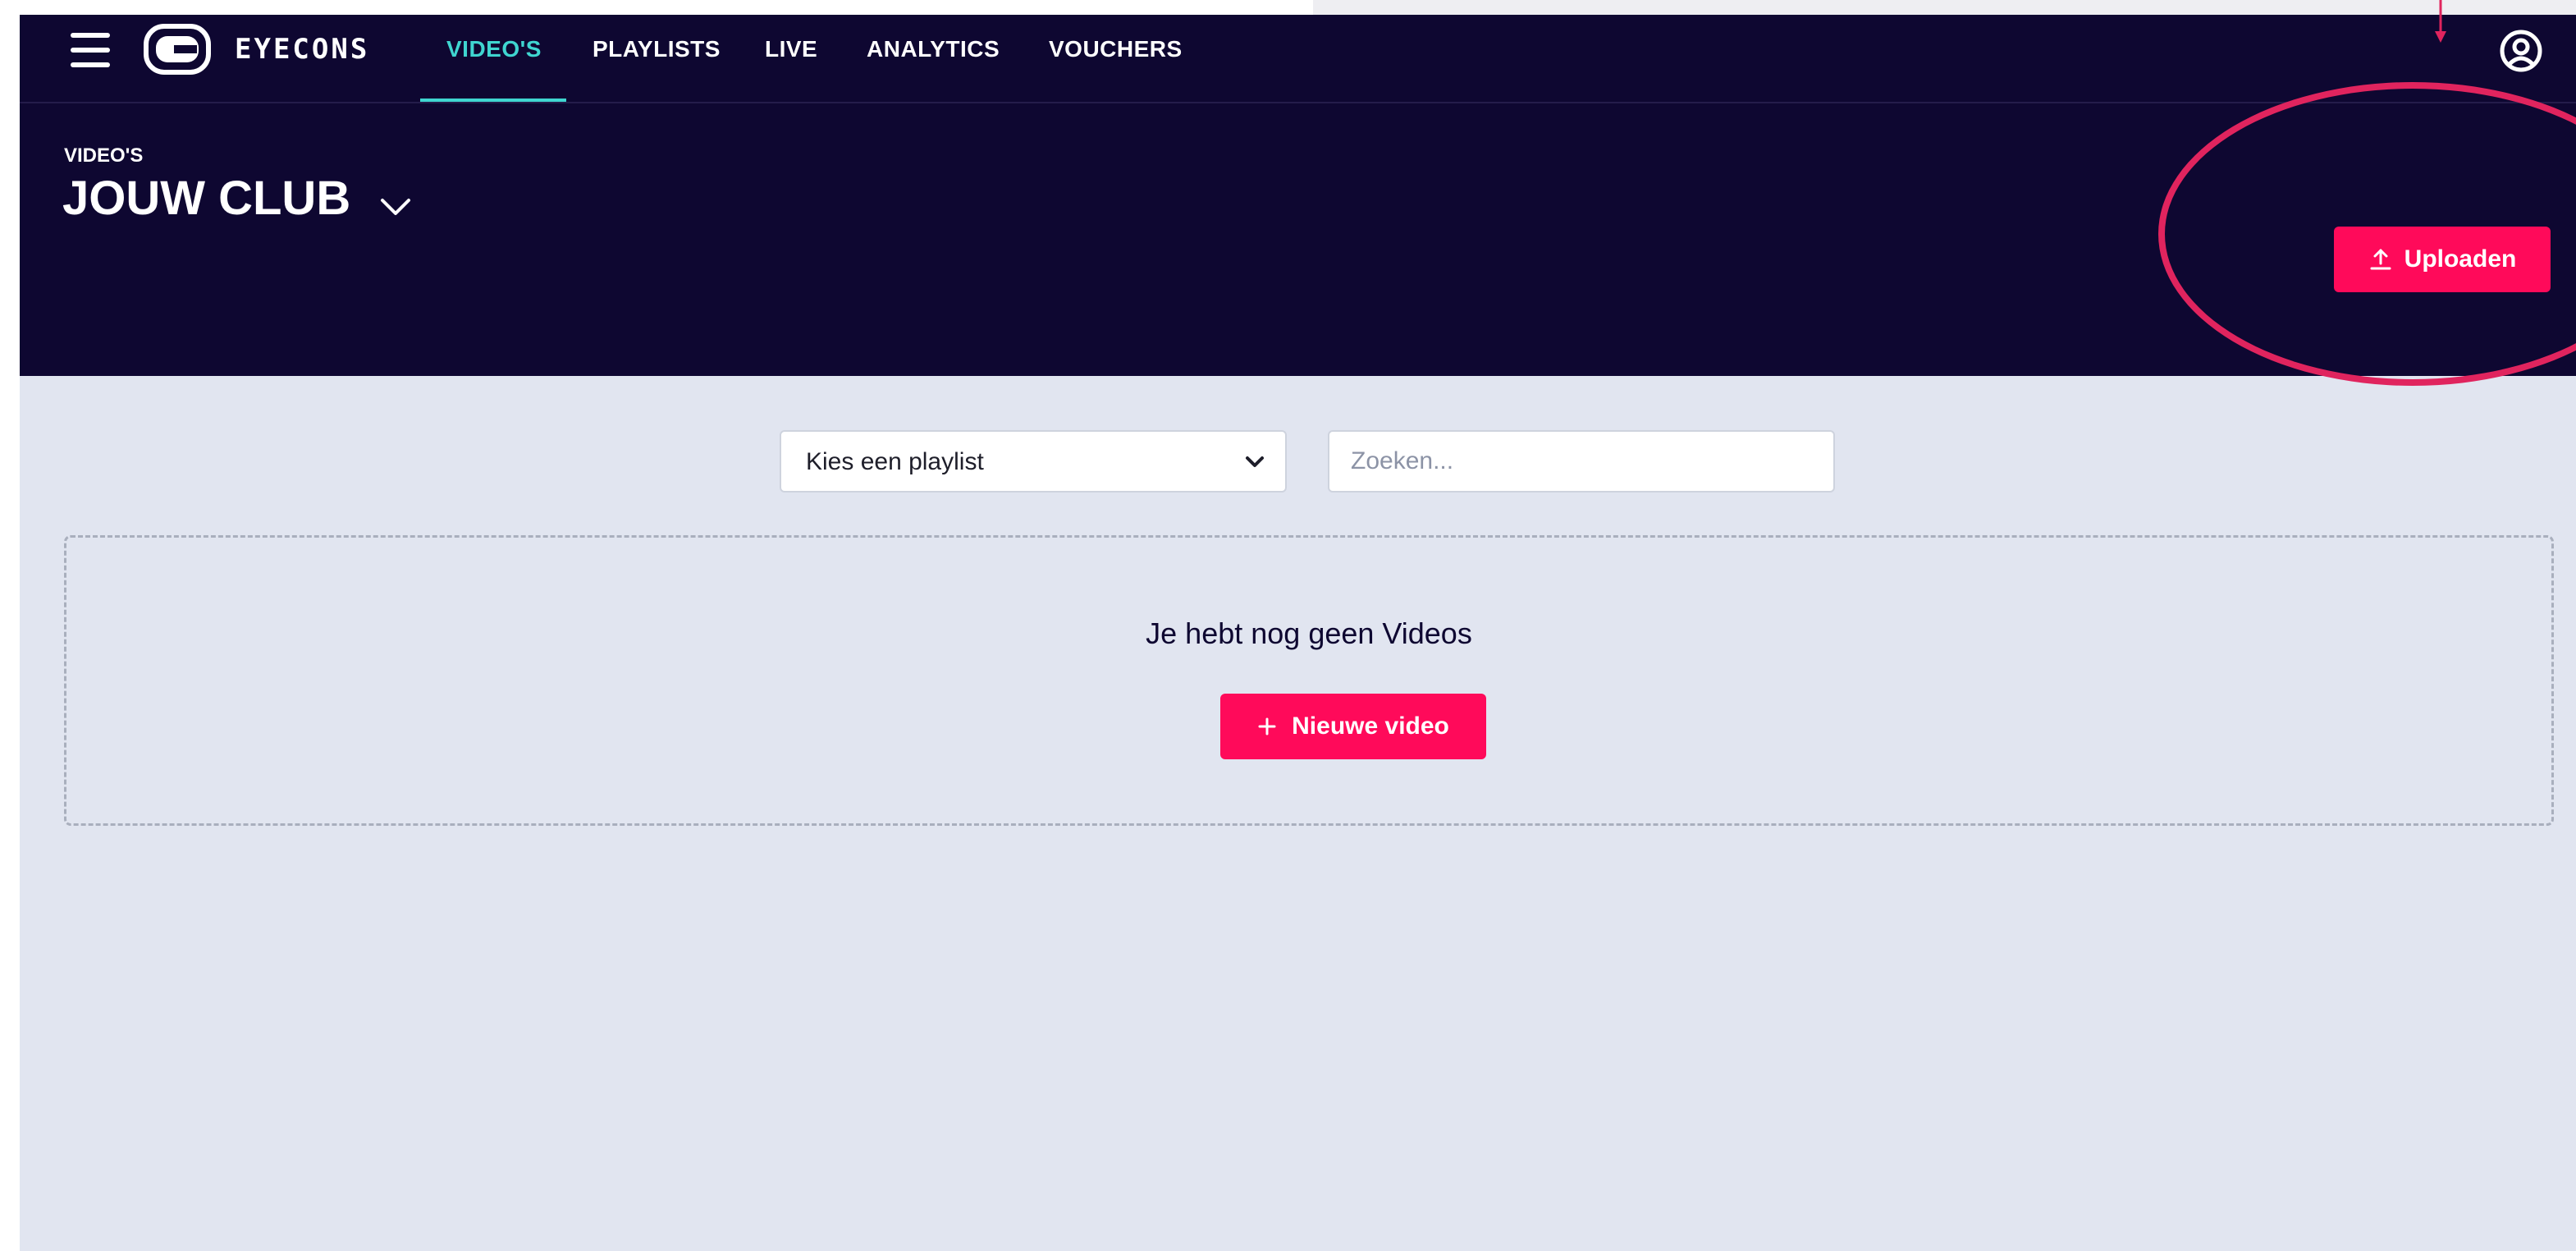 The width and height of the screenshot is (2576, 1251). What do you see at coordinates (933, 49) in the screenshot?
I see `nav-tab-analytics: ANALYTICS` at bounding box center [933, 49].